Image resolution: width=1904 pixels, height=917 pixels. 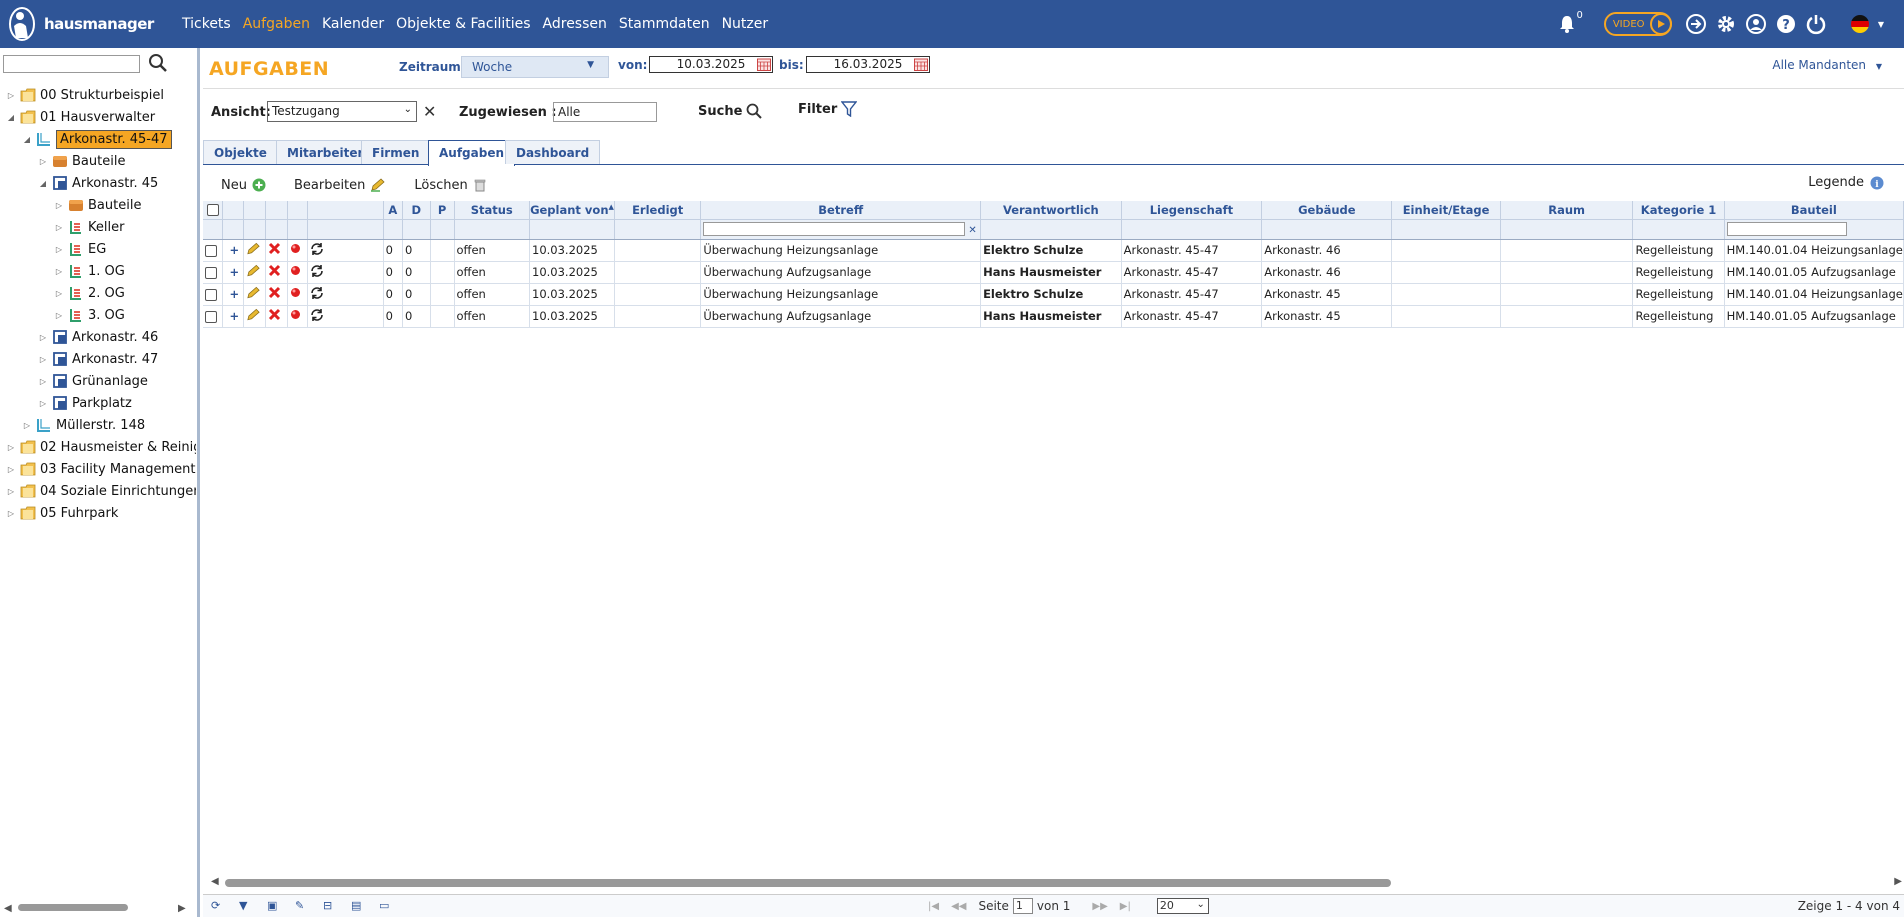 What do you see at coordinates (1786, 24) in the screenshot?
I see `help-button: ?` at bounding box center [1786, 24].